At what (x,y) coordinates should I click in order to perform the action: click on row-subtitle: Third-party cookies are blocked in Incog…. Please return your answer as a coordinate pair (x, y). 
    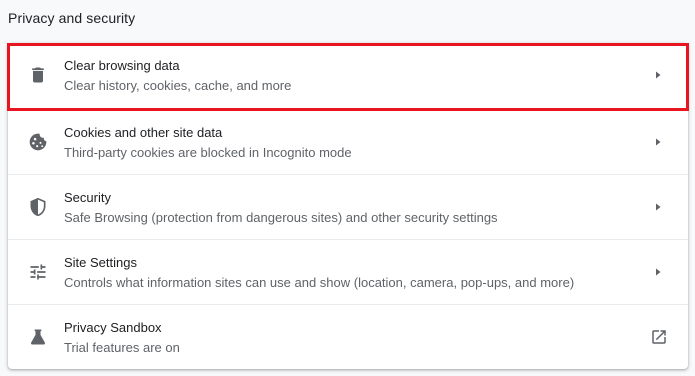
    Looking at the image, I should click on (208, 152).